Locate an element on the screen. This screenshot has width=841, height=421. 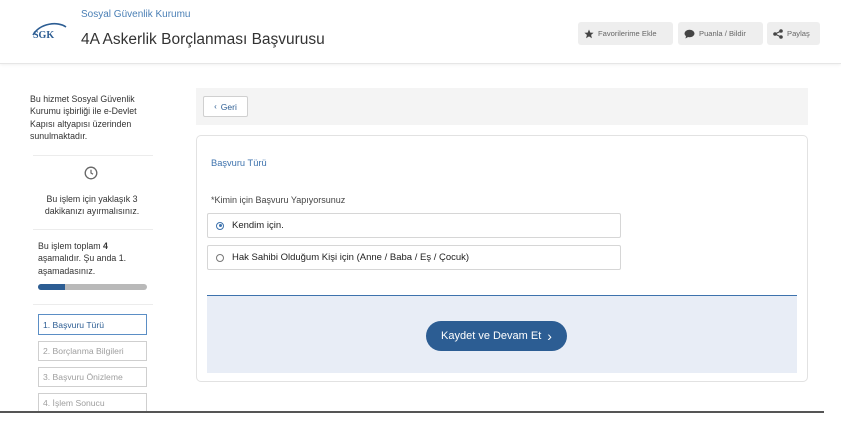
save-and-continue-label: Kaydet ve Devam Et is located at coordinates (491, 336).